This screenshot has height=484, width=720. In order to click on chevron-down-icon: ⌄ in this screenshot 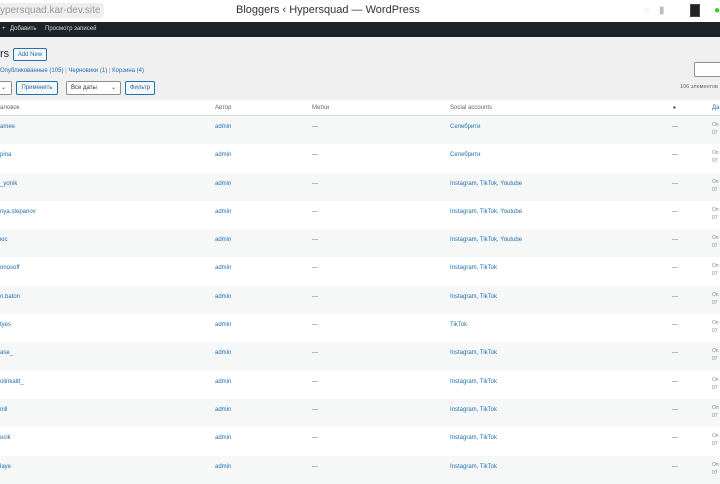, I will do `click(113, 88)`.